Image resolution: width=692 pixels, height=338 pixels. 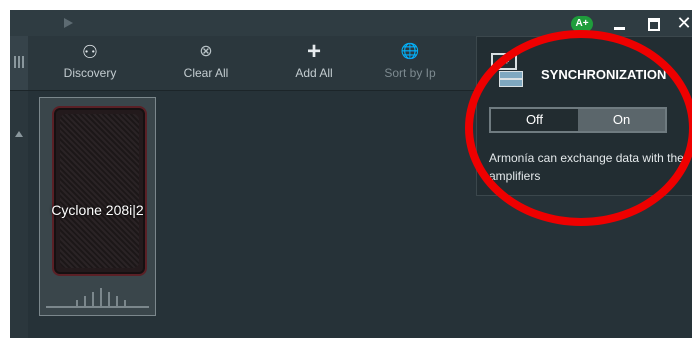 What do you see at coordinates (90, 52) in the screenshot?
I see `binoculars-icon: ⚇` at bounding box center [90, 52].